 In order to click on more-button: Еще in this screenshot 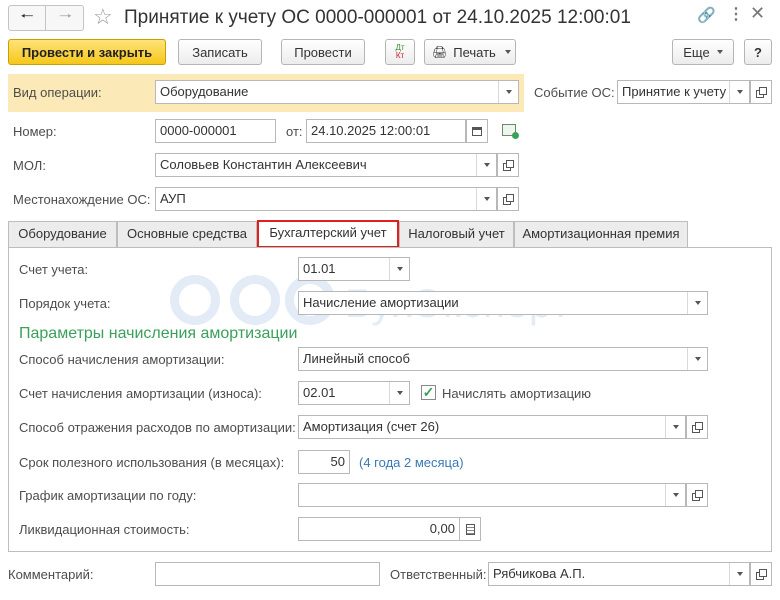, I will do `click(703, 52)`.